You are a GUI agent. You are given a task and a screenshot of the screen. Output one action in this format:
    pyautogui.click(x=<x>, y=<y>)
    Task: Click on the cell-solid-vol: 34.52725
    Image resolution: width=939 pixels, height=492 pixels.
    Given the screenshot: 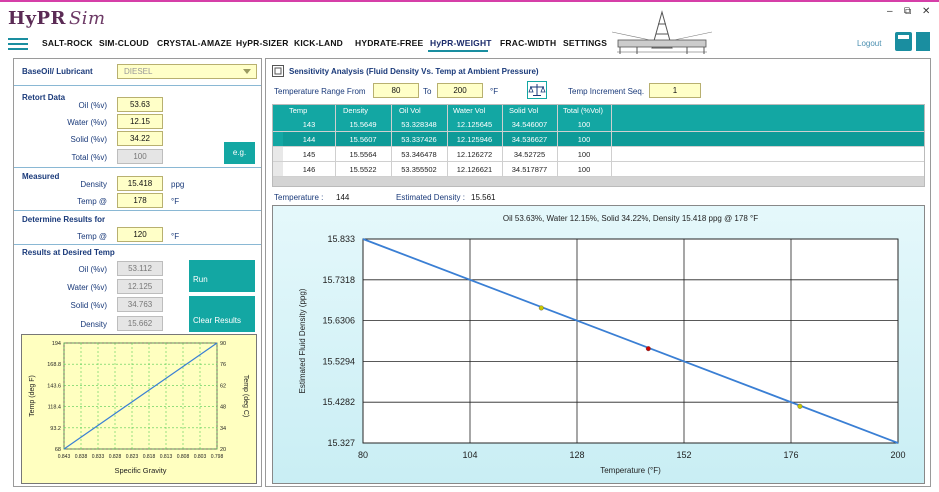 What is the action you would take?
    pyautogui.click(x=529, y=154)
    